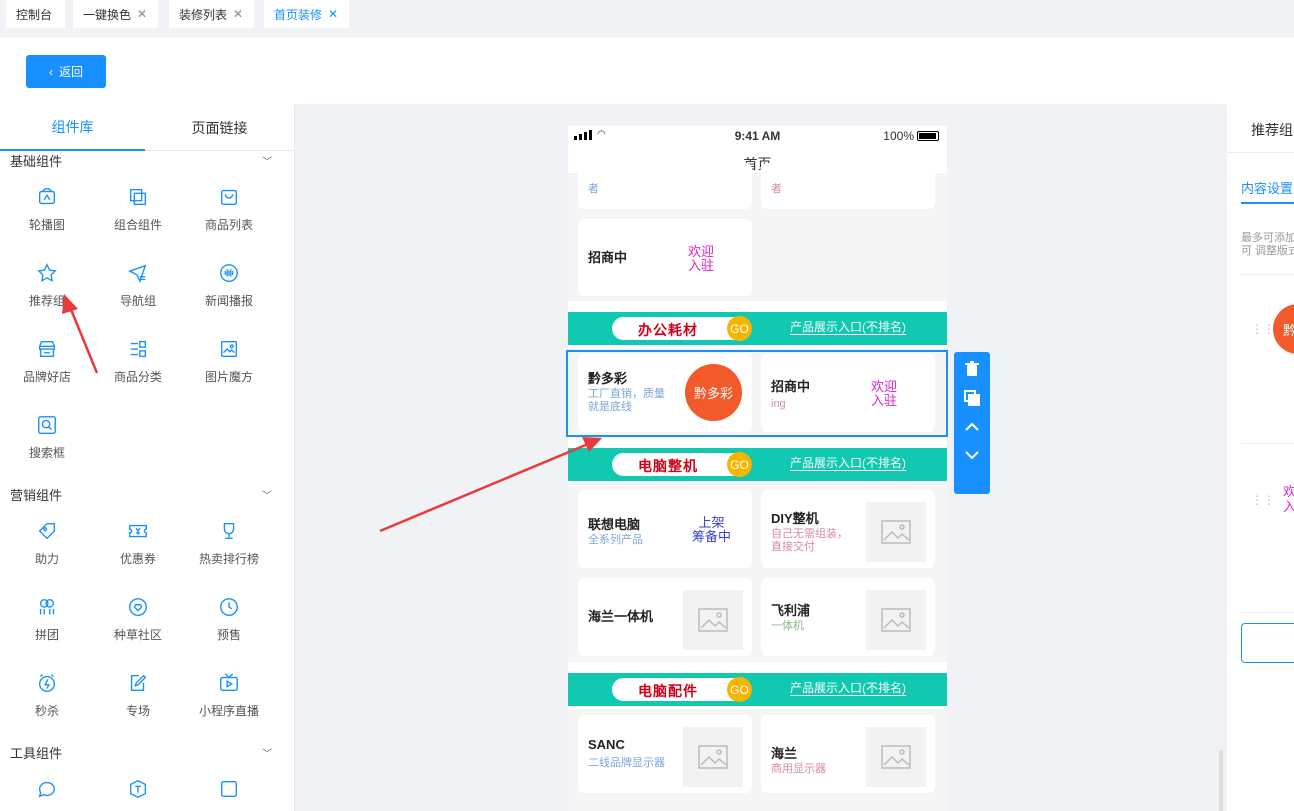 The height and width of the screenshot is (811, 1294). Describe the element at coordinates (228, 301) in the screenshot. I see `comp-label: 新闻播报` at that location.